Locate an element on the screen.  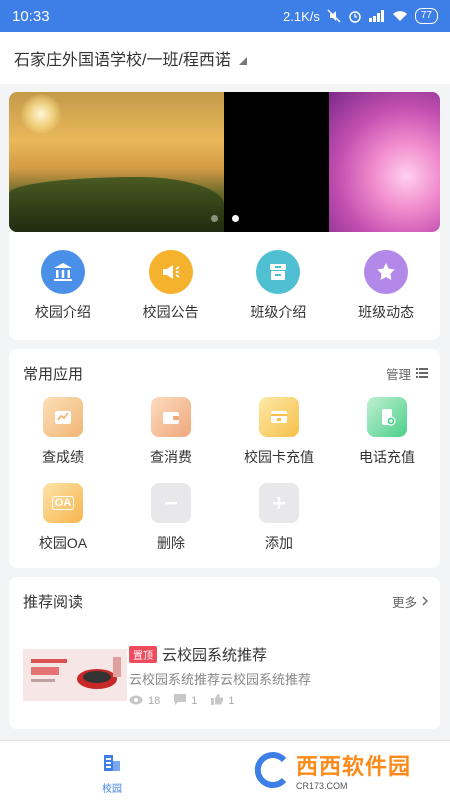
comments-count: 1 is located at coordinates (185, 701).